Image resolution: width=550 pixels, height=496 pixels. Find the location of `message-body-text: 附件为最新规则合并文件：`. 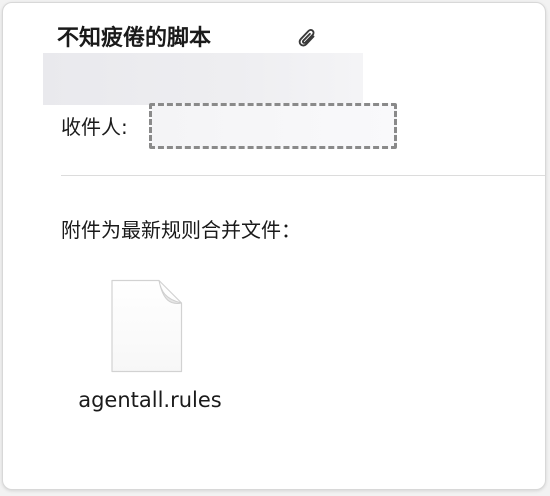

message-body-text: 附件为最新规则合并文件： is located at coordinates (181, 230).